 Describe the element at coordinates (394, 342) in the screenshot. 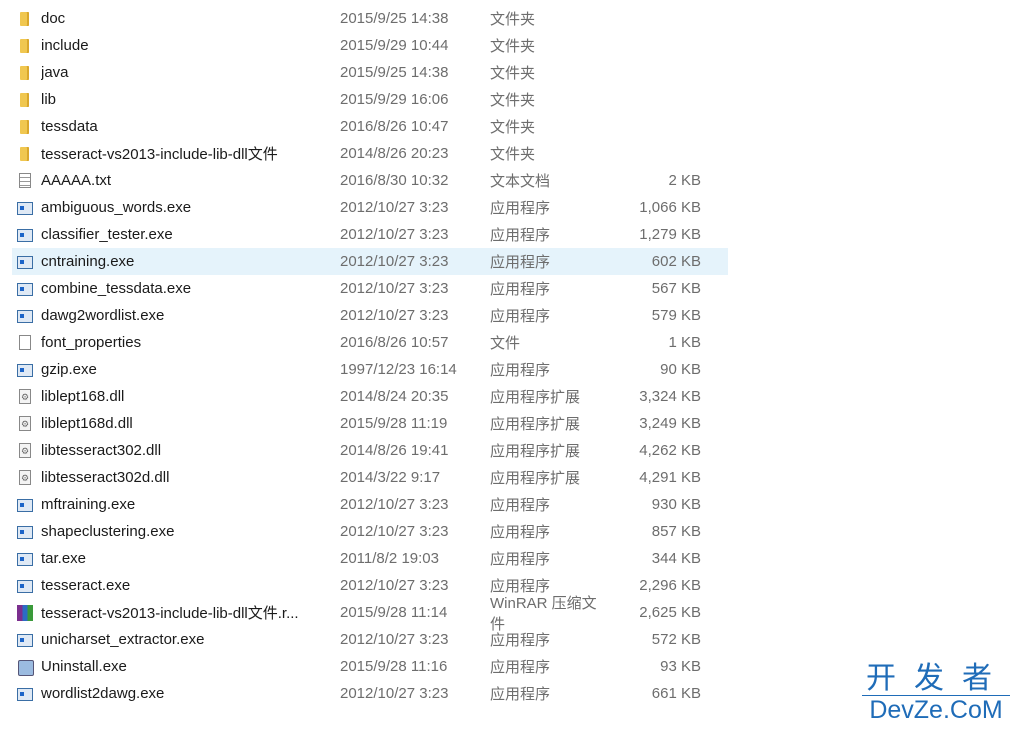

I see `file-date: 2016/8/26 10:57` at that location.